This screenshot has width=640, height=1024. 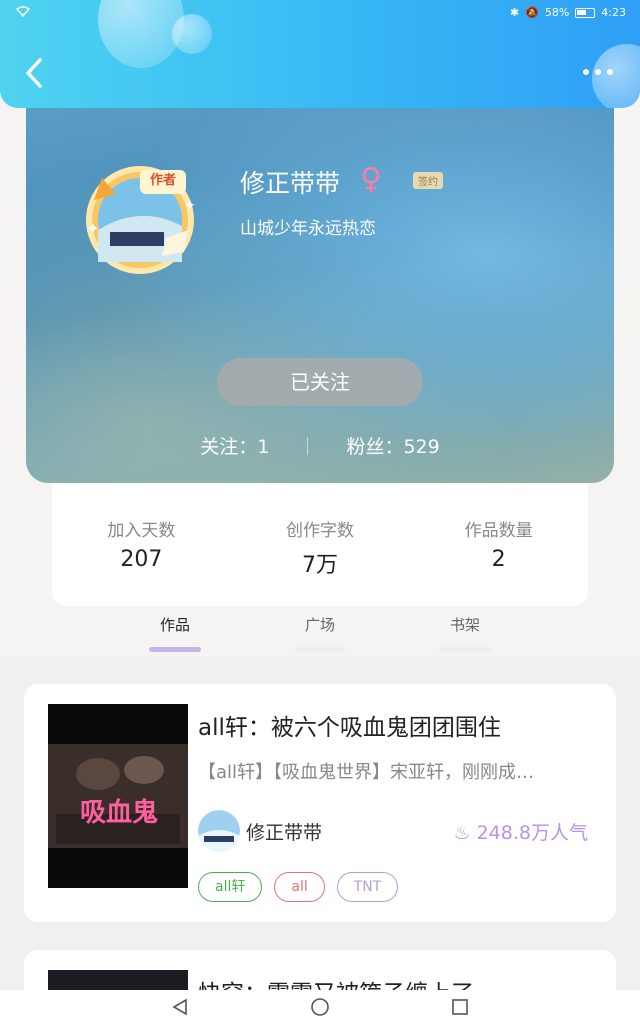 I want to click on signed-badge: 签约, so click(x=428, y=180).